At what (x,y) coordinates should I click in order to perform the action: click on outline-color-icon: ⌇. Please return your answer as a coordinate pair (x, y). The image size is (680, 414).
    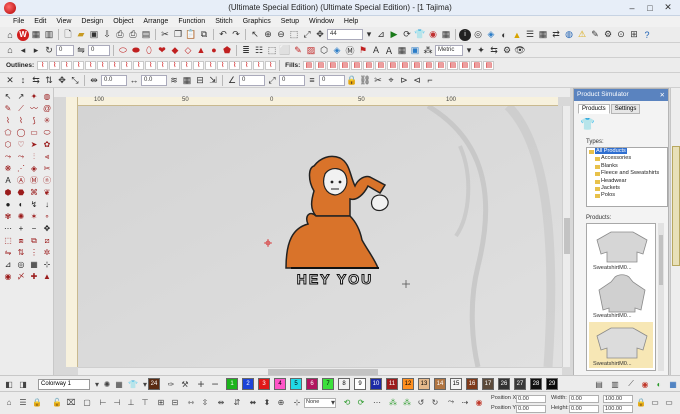
    Looking at the image, I should click on (259, 65).